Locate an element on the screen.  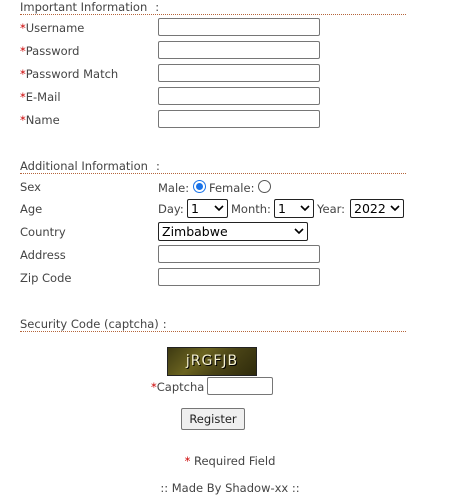
day-select-value: 1 is located at coordinates (195, 208).